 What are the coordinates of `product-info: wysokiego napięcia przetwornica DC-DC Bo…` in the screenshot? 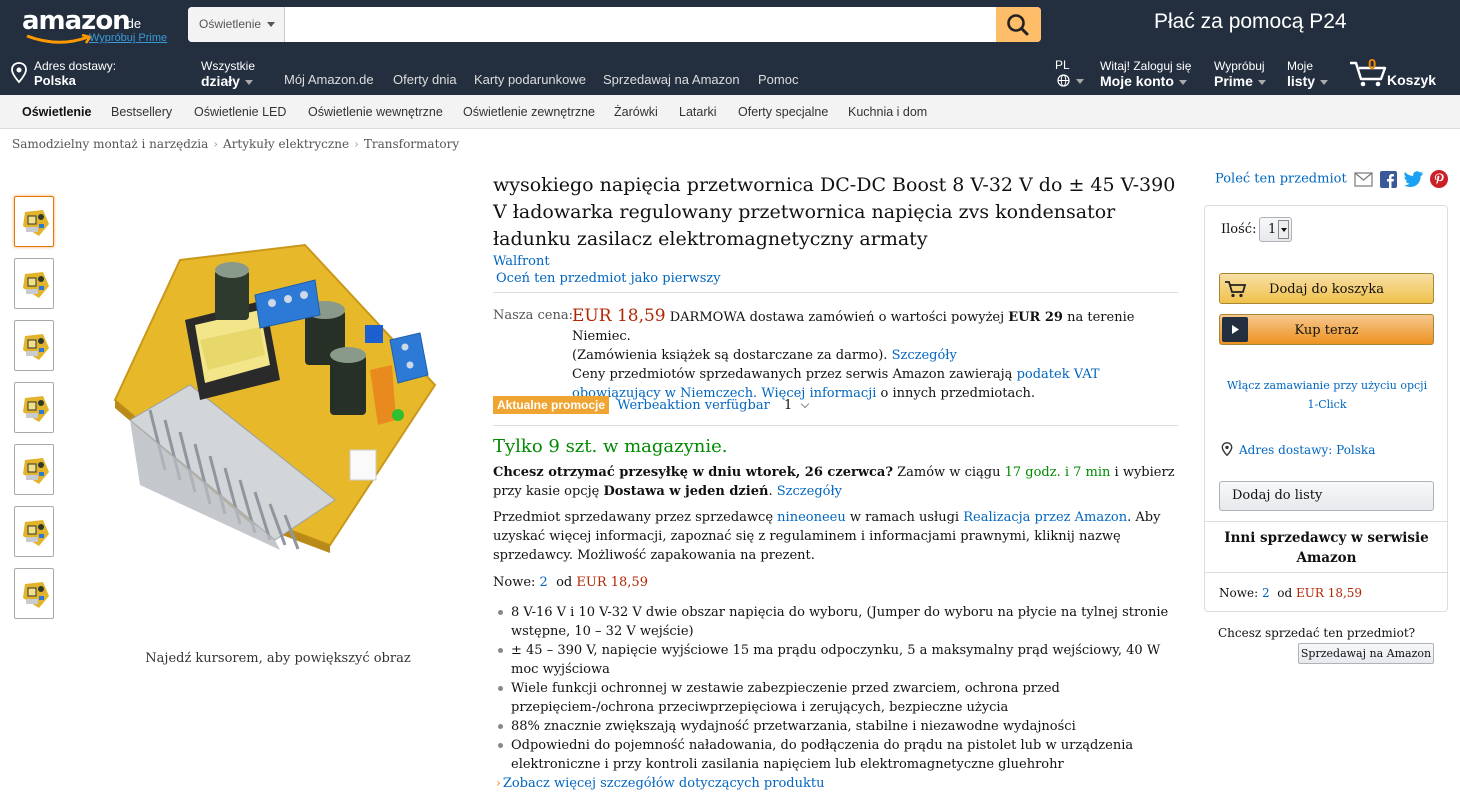 It's located at (837, 229).